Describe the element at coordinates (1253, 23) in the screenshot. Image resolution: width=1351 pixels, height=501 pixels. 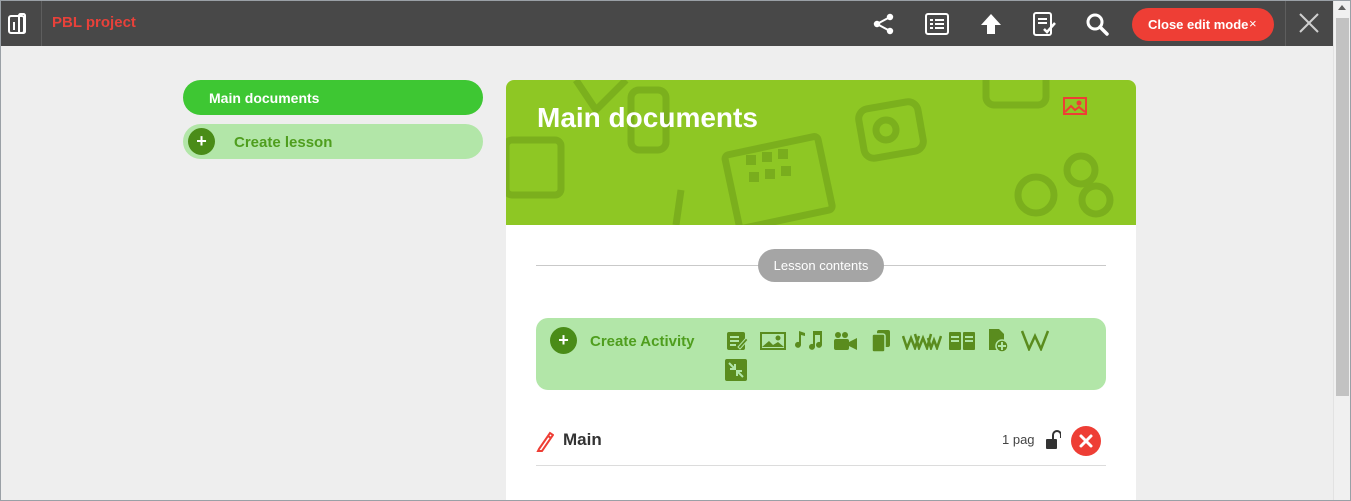
I see `close-edit-x-icon: ×` at that location.